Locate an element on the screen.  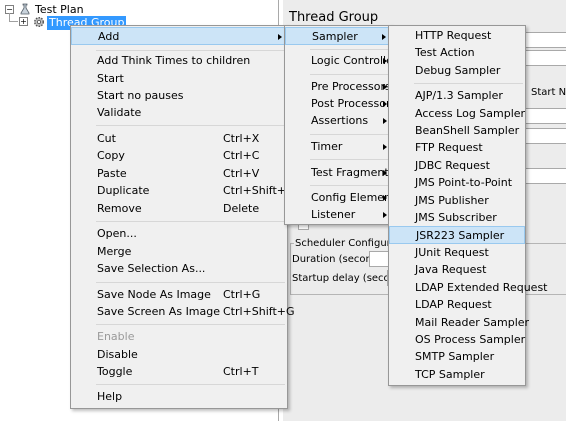
menu-item-sampler: Sampler is located at coordinates (338, 36).